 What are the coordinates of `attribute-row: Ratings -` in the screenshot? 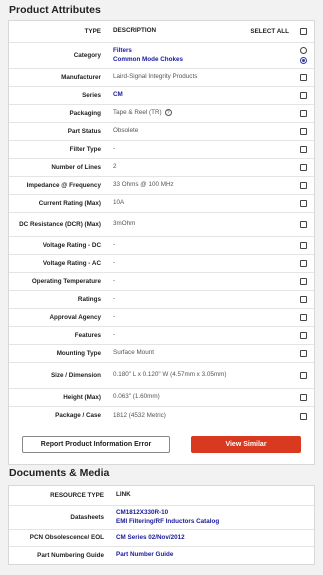 It's located at (161, 300).